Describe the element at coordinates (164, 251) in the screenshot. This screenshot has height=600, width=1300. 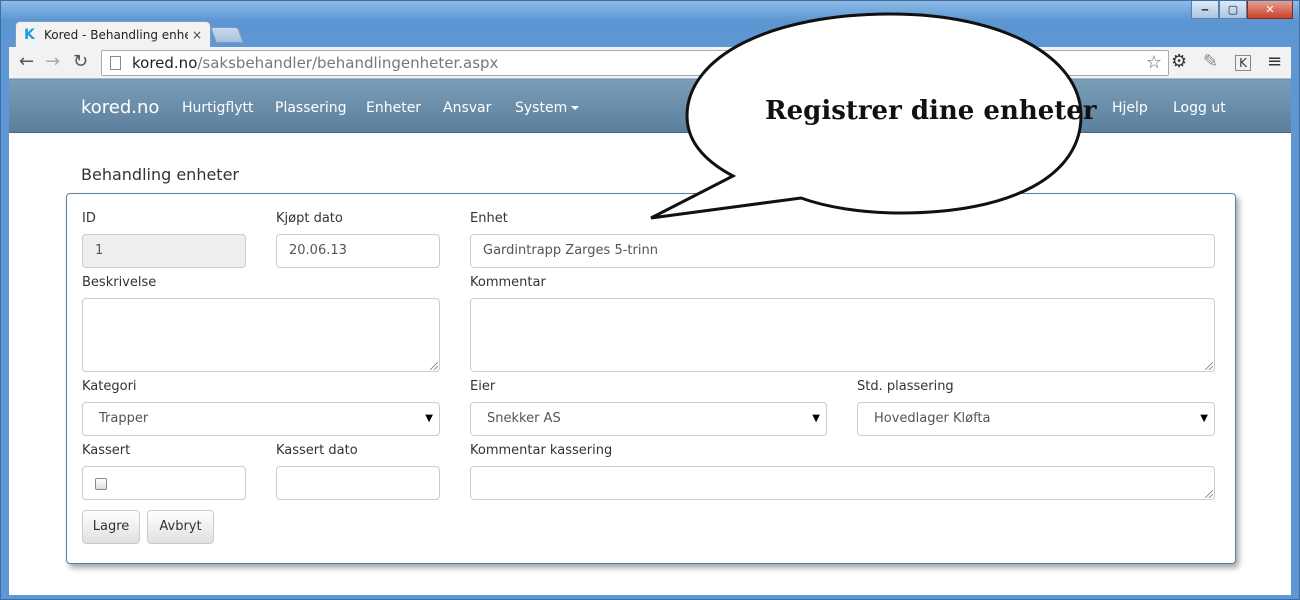
I see `id-field: 1` at that location.